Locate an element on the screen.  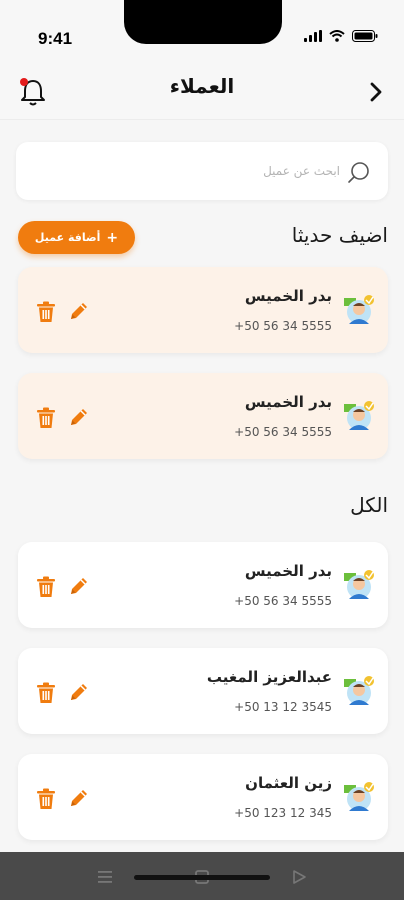
signal-icon is located at coordinates (313, 36).